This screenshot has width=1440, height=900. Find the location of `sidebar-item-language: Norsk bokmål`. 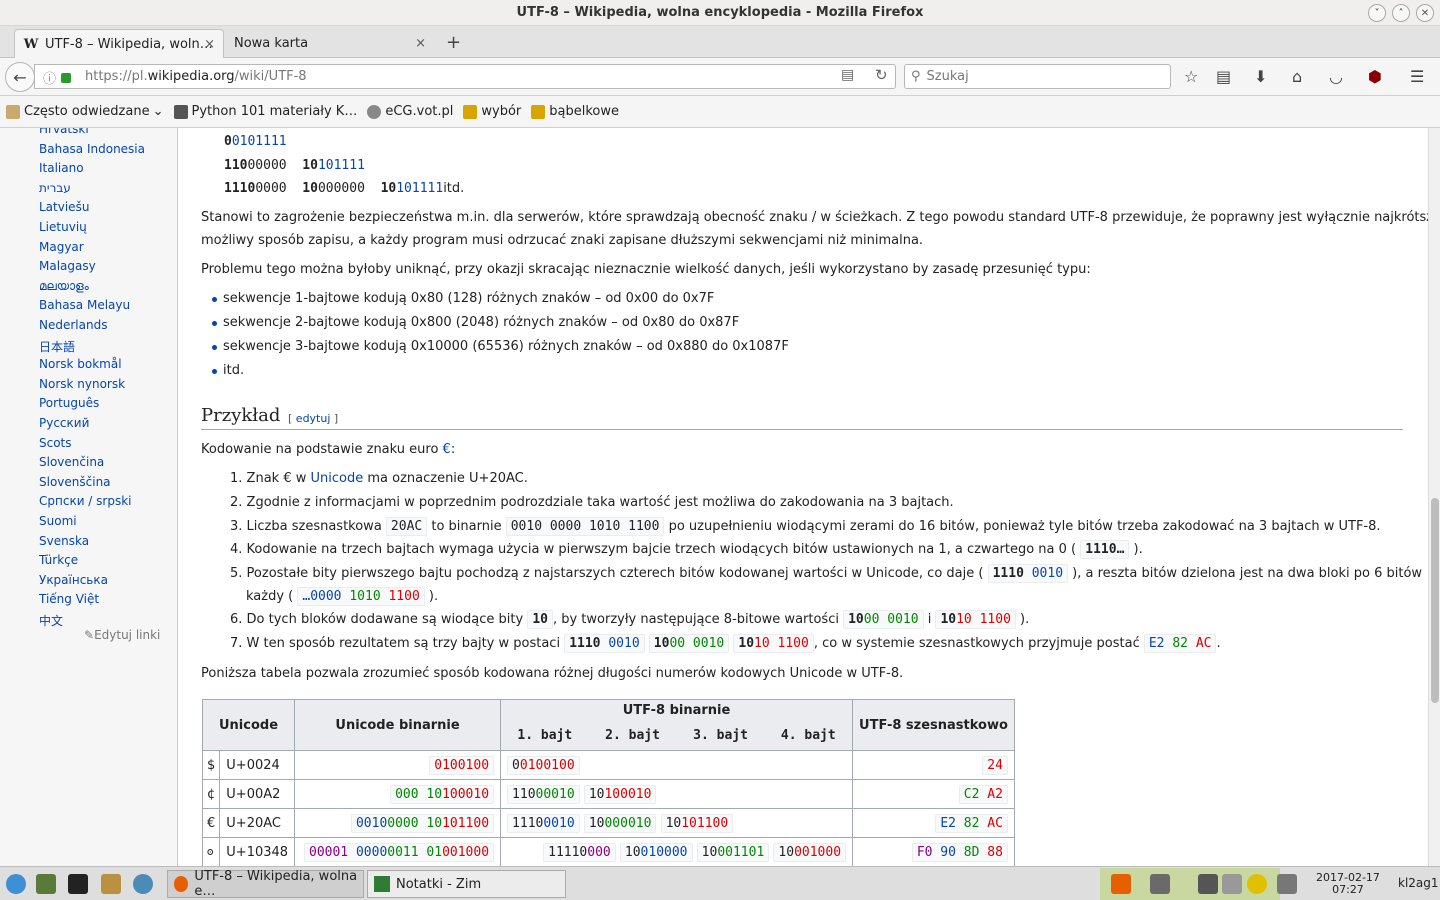

sidebar-item-language: Norsk bokmål is located at coordinates (80, 364).